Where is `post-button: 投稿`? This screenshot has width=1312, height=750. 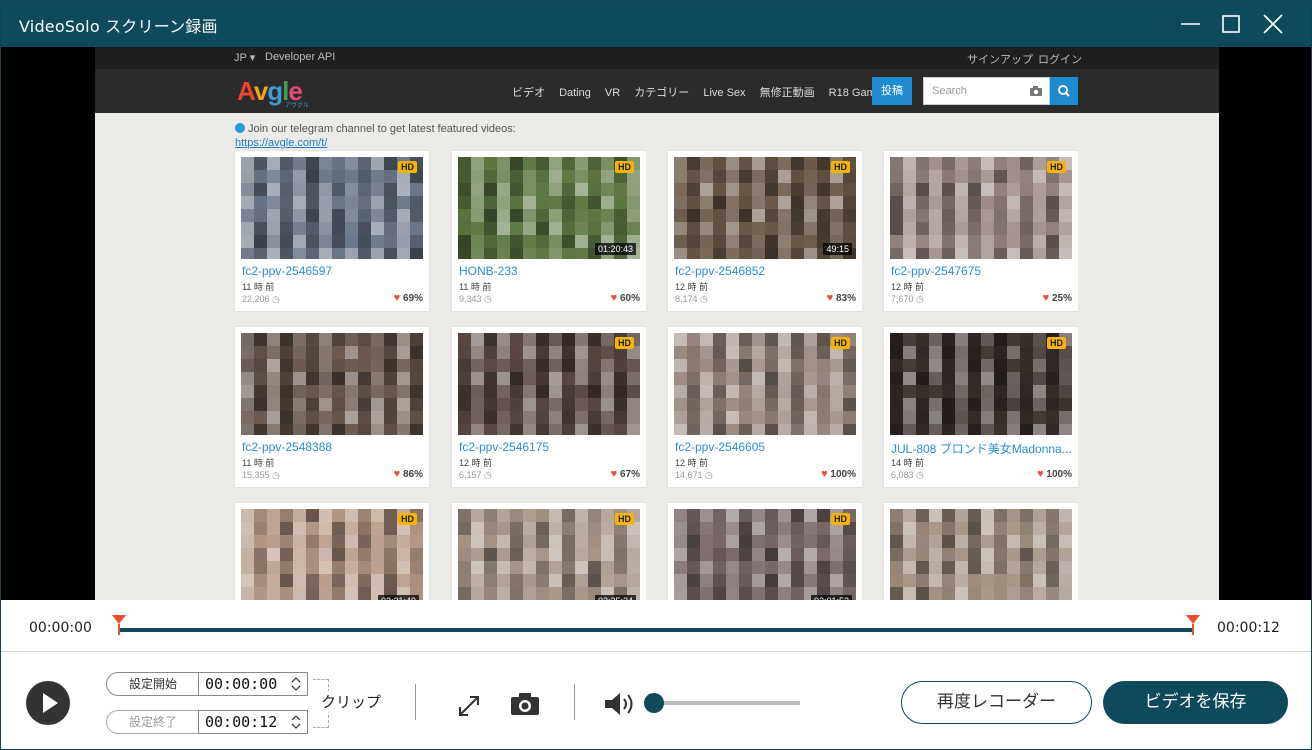 post-button: 投稿 is located at coordinates (892, 91).